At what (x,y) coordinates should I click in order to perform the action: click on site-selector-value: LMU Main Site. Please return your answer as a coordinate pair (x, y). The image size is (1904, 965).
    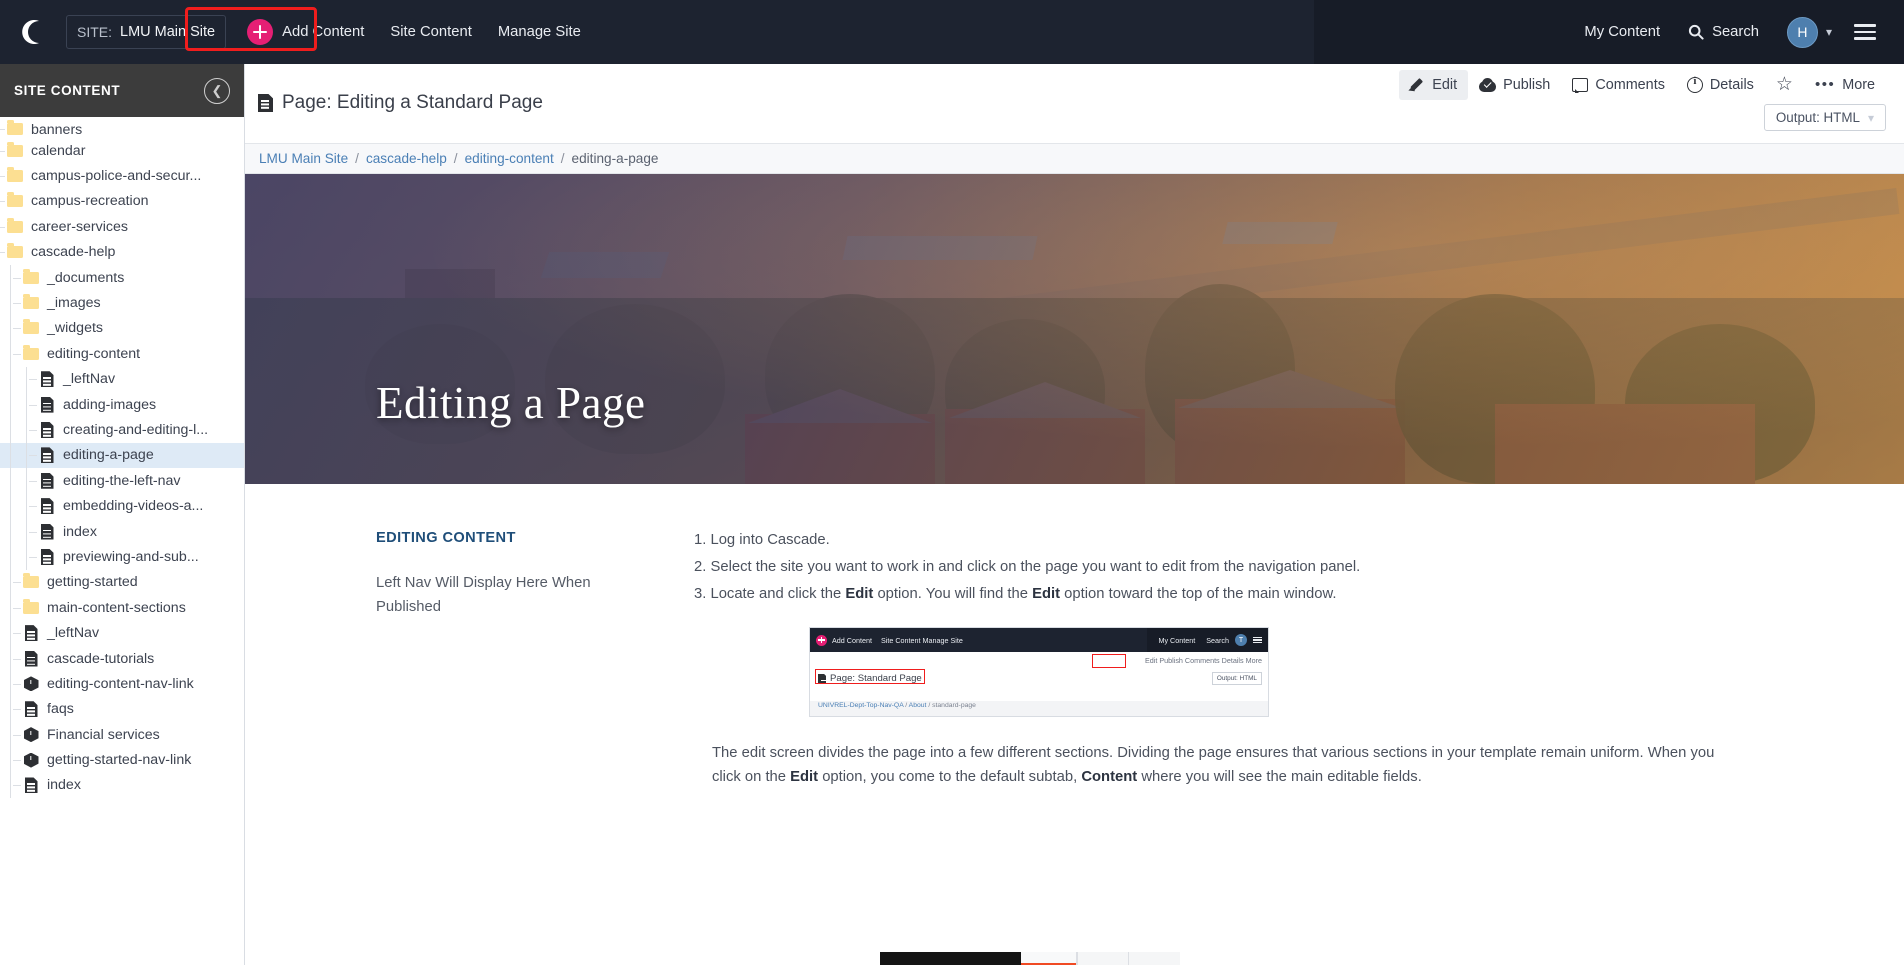
    Looking at the image, I should click on (168, 32).